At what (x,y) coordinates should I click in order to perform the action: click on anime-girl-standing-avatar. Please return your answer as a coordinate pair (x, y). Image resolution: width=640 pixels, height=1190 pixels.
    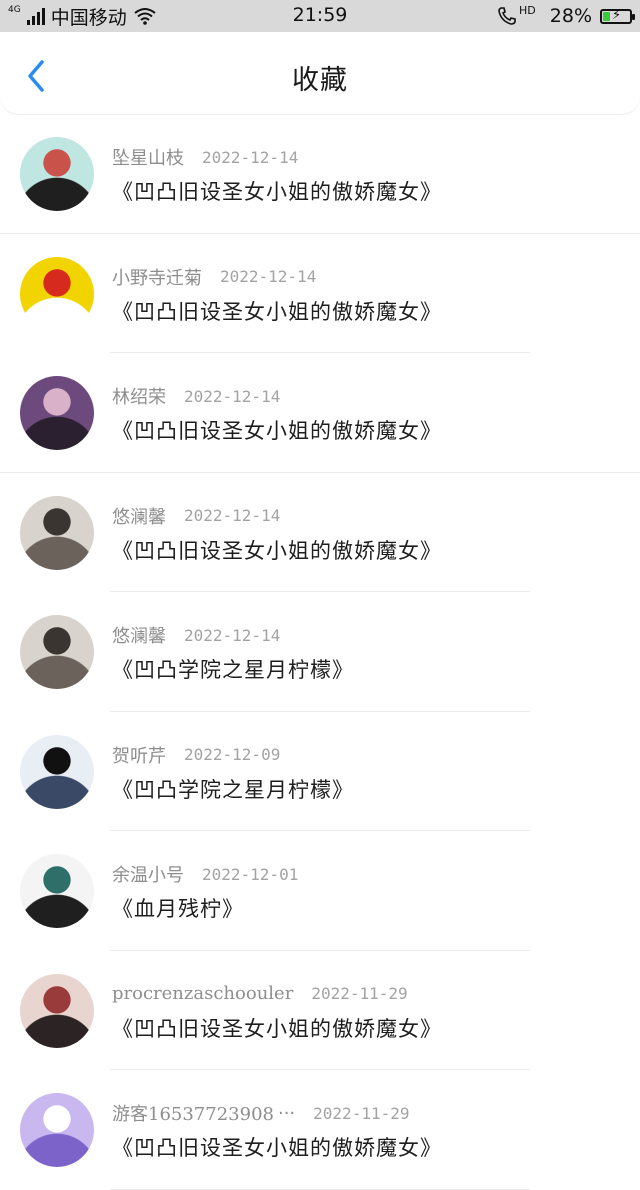
    Looking at the image, I should click on (57, 891).